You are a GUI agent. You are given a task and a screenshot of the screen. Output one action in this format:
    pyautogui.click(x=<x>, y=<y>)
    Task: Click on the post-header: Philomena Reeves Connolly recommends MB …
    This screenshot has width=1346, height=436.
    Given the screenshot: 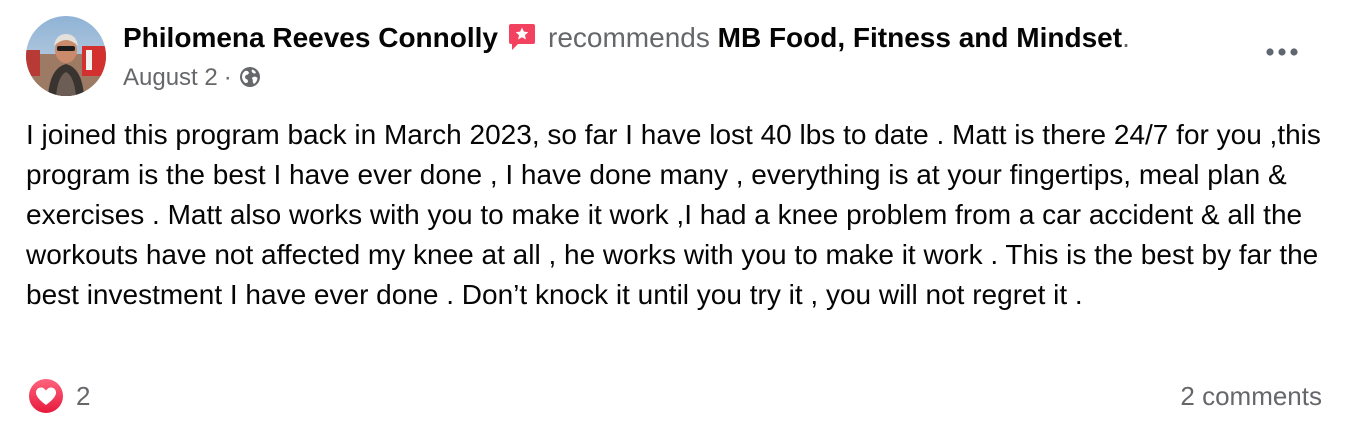 What is the action you would take?
    pyautogui.click(x=626, y=40)
    